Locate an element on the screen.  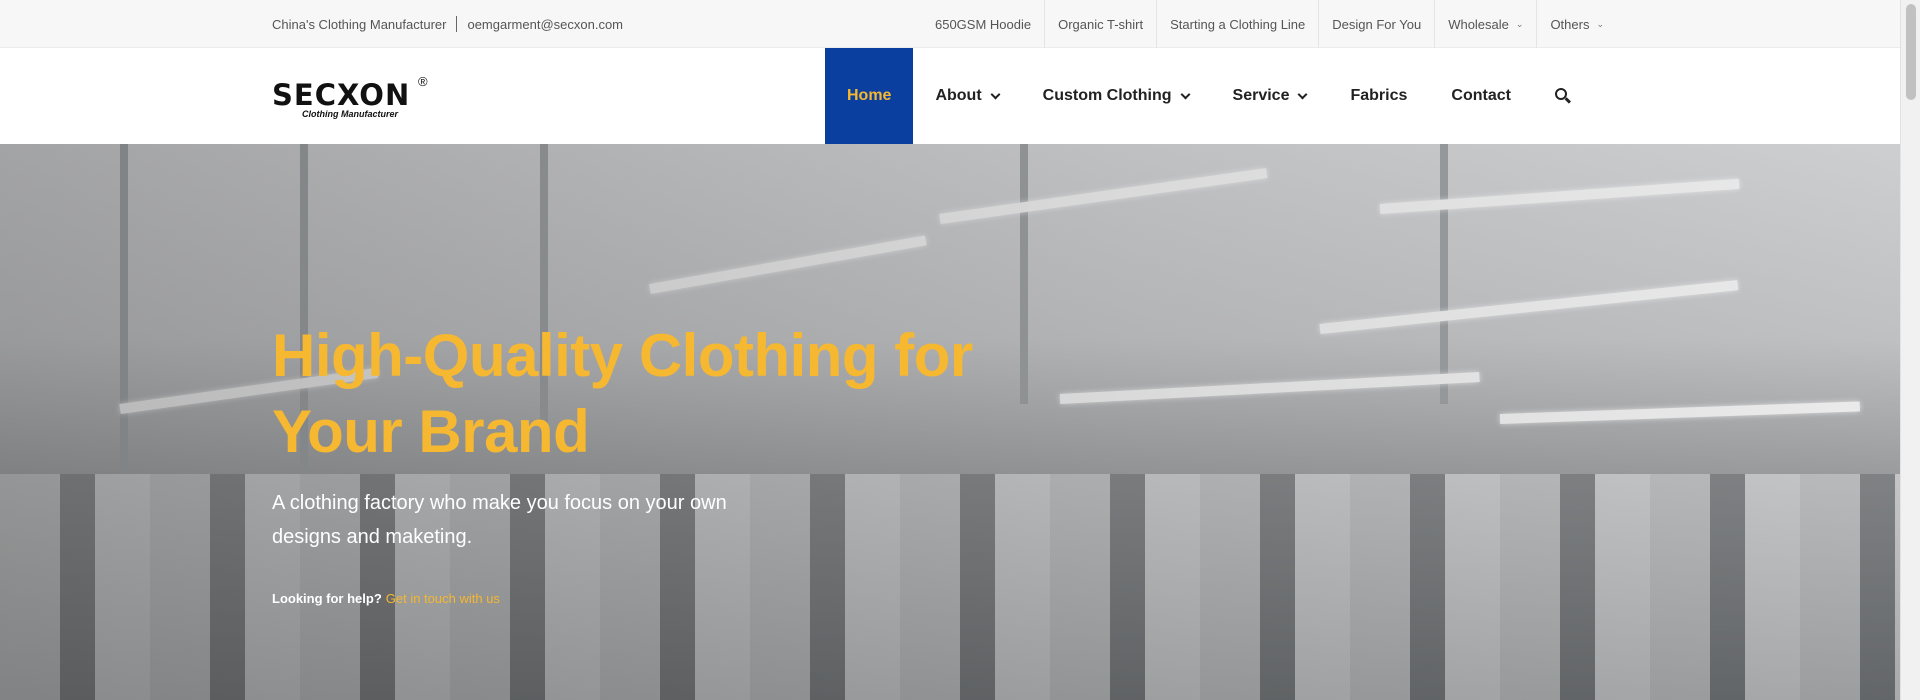
search-icon is located at coordinates (1562, 96).